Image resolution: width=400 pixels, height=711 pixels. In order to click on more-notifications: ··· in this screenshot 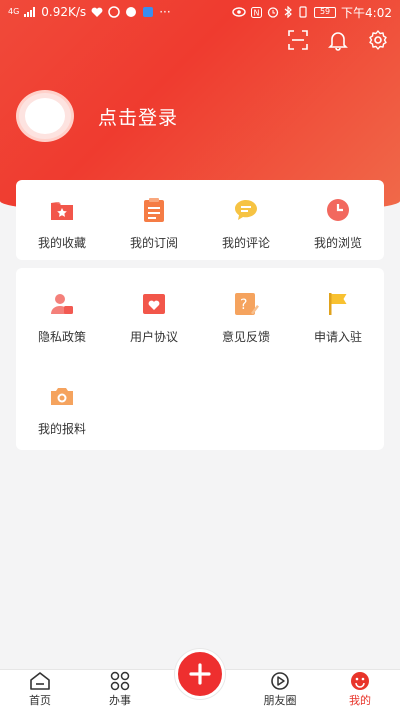, I will do `click(165, 12)`.